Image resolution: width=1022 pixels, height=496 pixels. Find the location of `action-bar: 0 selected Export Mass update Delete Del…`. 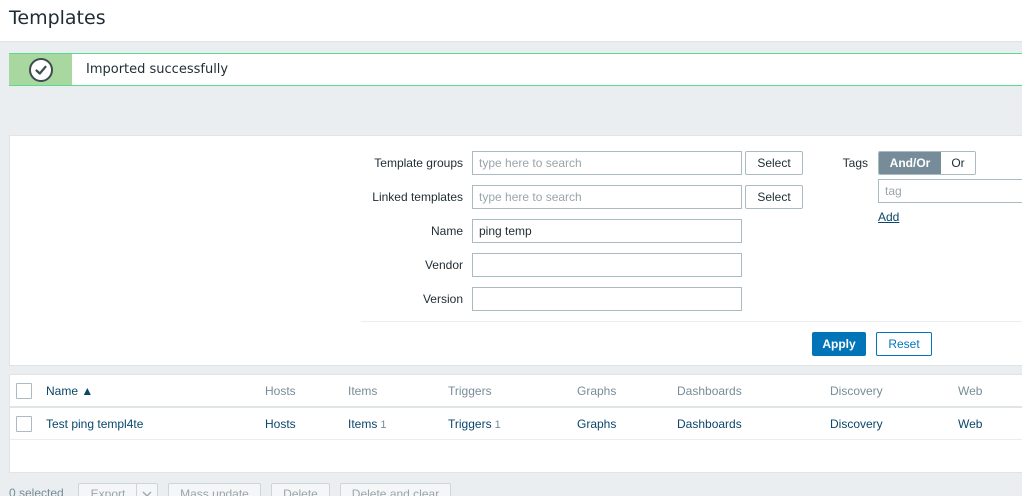

action-bar: 0 selected Export Mass update Delete Del… is located at coordinates (511, 488).